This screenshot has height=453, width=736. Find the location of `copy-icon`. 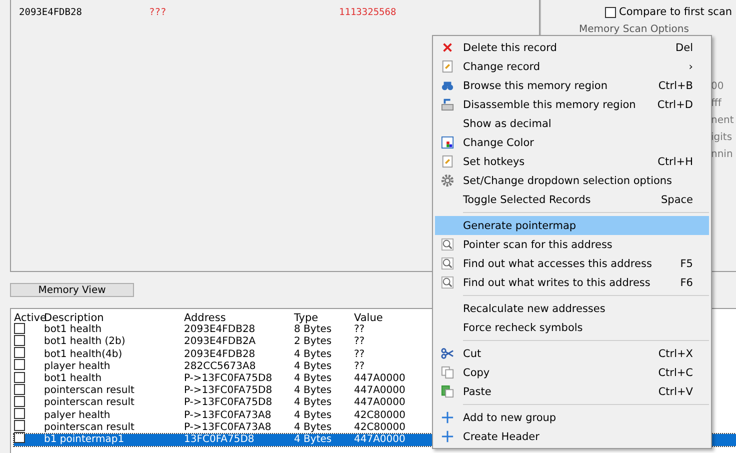

copy-icon is located at coordinates (447, 372).